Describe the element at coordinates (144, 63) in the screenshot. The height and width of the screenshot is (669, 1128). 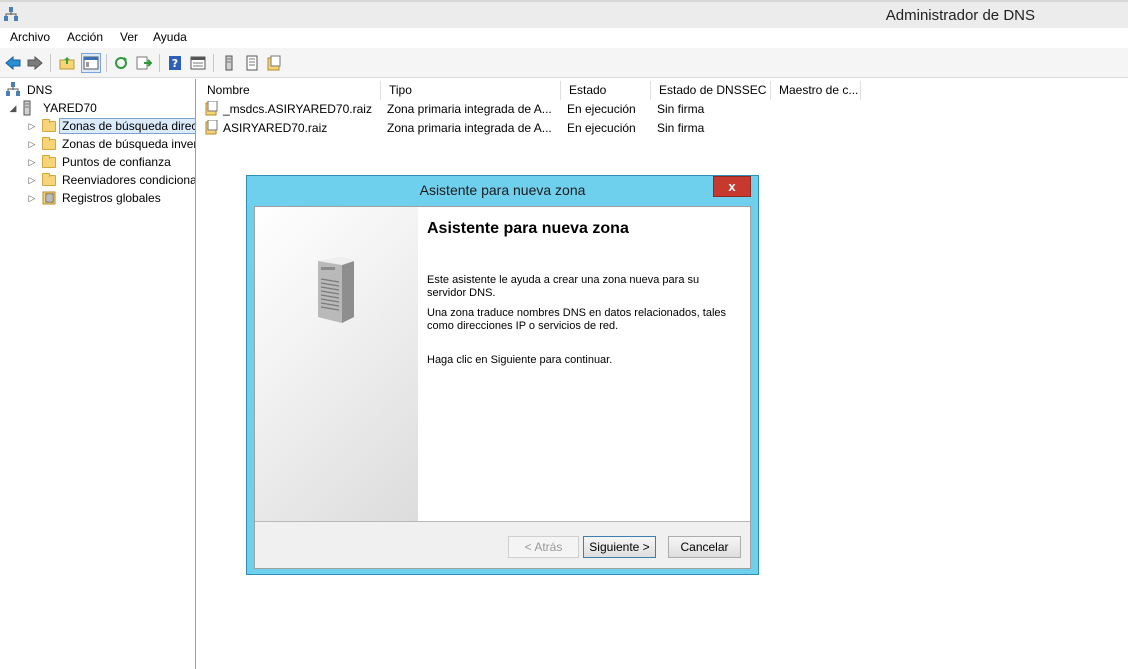
I see `export-list-icon` at that location.